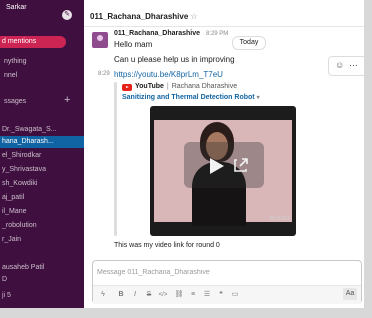  What do you see at coordinates (15, 61) in the screenshot?
I see `sidebar-item-anything: nything` at bounding box center [15, 61].